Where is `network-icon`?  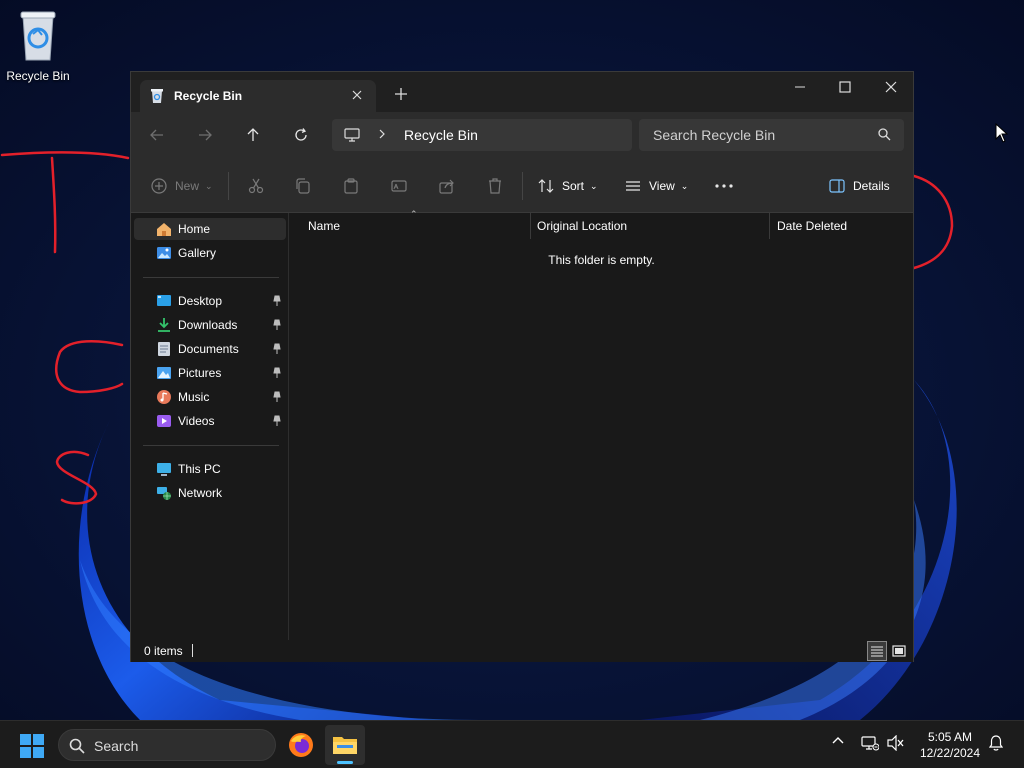
network-icon is located at coordinates (164, 493).